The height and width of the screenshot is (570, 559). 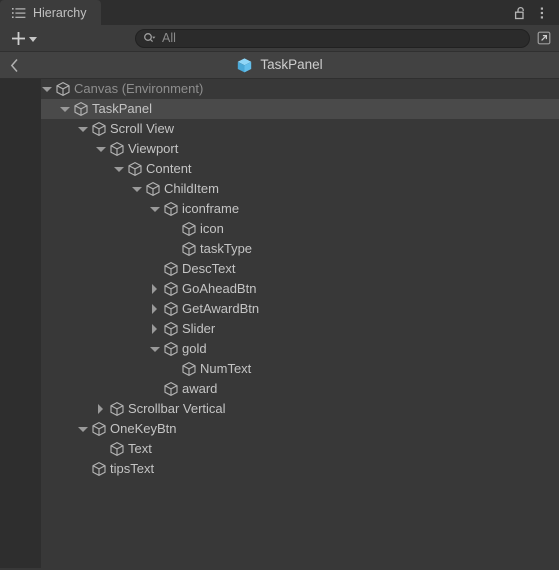 What do you see at coordinates (279, 109) in the screenshot?
I see `tree-row: TaskPanel` at bounding box center [279, 109].